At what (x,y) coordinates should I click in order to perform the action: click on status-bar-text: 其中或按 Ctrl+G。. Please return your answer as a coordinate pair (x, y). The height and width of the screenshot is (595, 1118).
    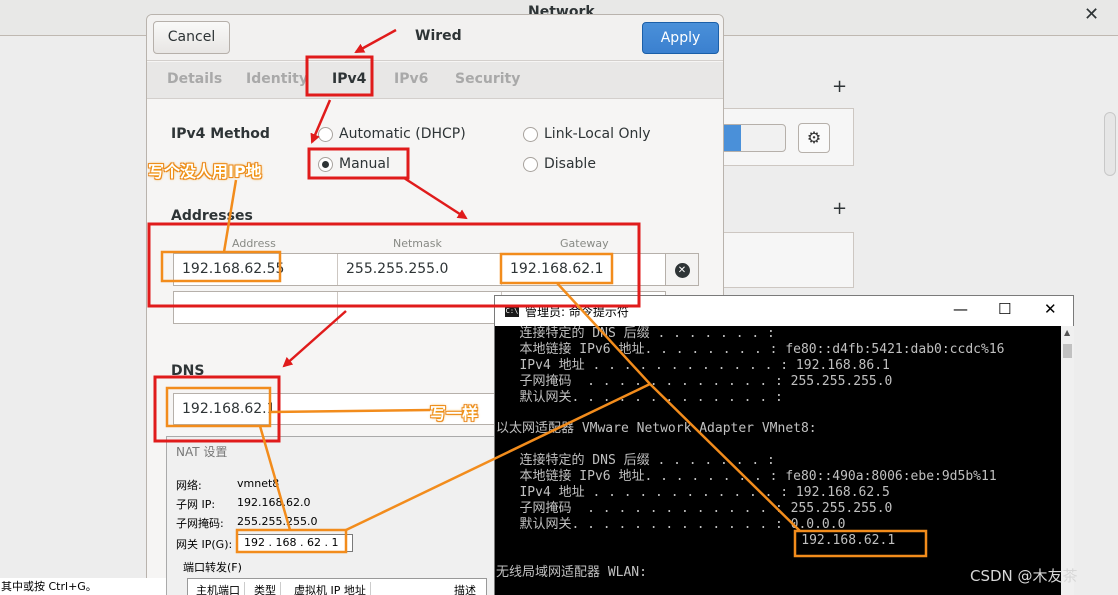
    Looking at the image, I should click on (83, 586).